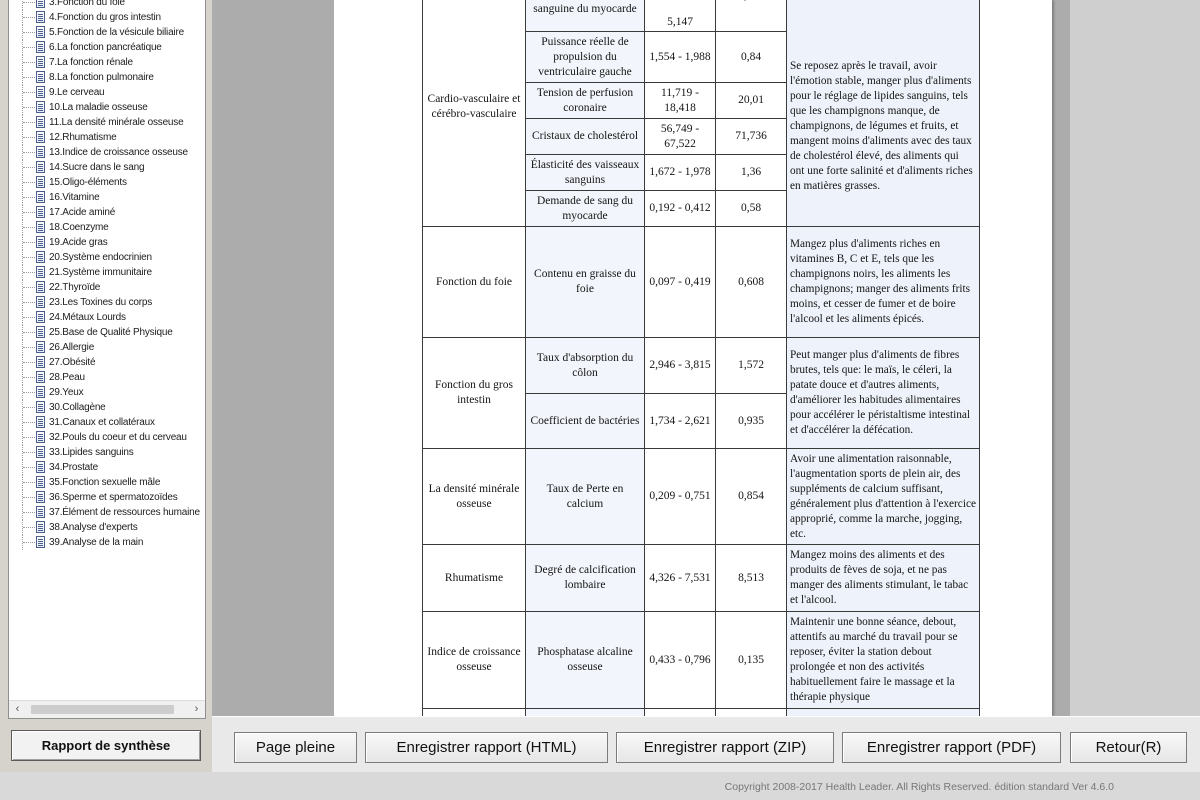  I want to click on tree-item: 12.Rhumatisme, so click(107, 137).